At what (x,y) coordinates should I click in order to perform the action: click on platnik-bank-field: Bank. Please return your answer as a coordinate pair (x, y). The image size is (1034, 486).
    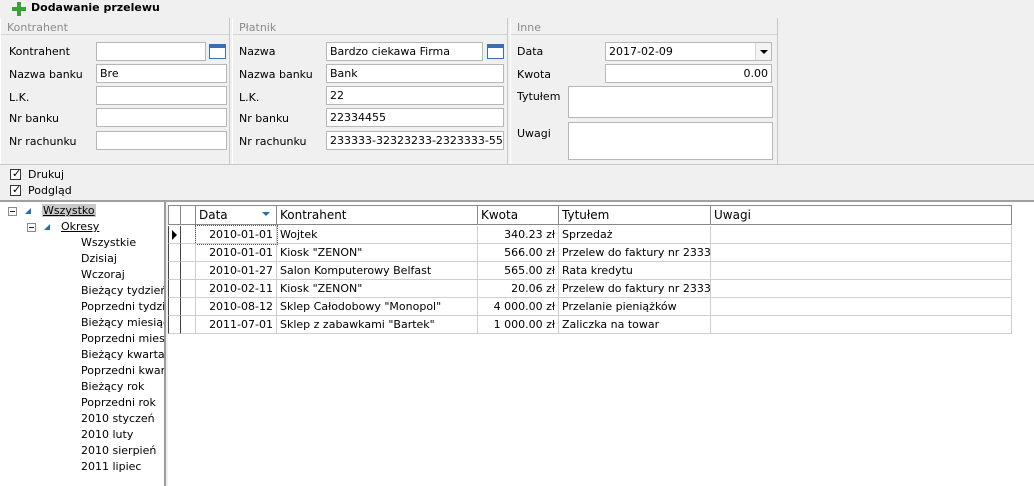
    Looking at the image, I should click on (415, 73).